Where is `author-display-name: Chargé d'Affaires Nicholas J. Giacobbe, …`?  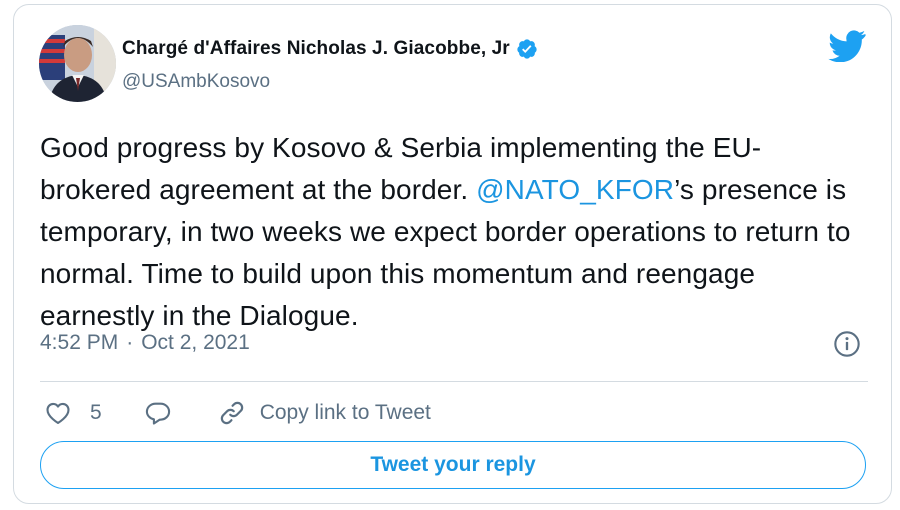
author-display-name: Chargé d'Affaires Nicholas J. Giacobbe, … is located at coordinates (316, 49).